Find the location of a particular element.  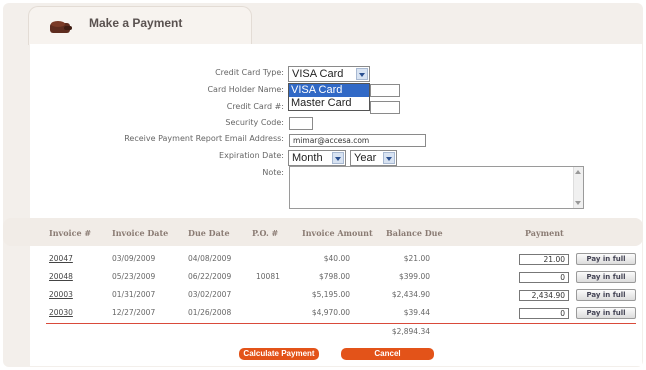

invoice-link: 20048 is located at coordinates (61, 276).